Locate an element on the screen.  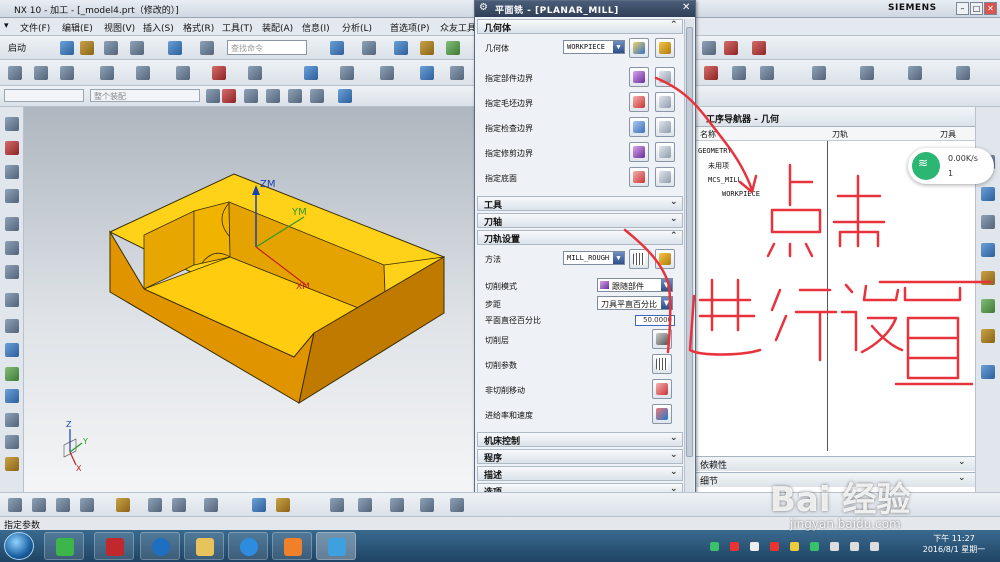
scrollbar-thumb is located at coordinates (689, 242).